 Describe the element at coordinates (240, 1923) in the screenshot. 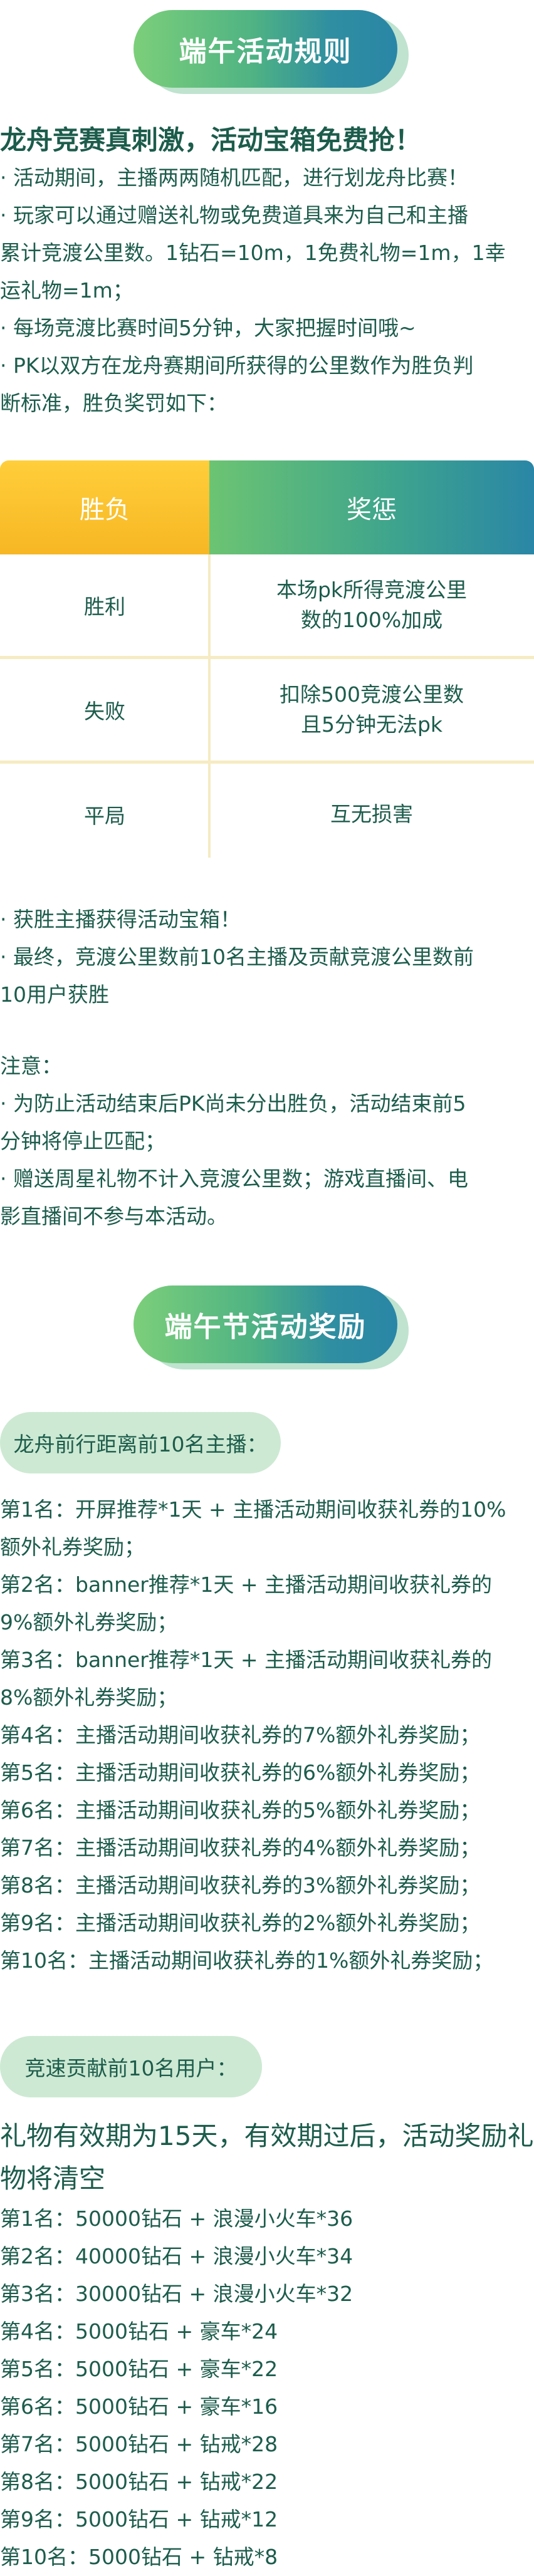

I see `rank-line: 第9名：主播活动期间收获礼券的2%额外礼券奖励；` at that location.